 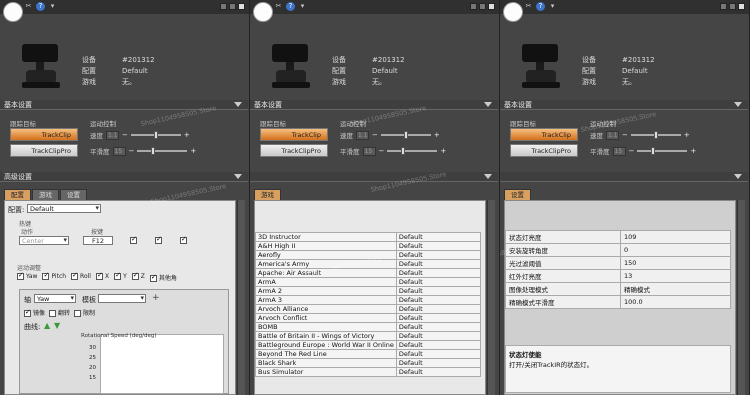 What do you see at coordinates (368, 282) in the screenshot?
I see `table-row: ArmA Default` at bounding box center [368, 282].